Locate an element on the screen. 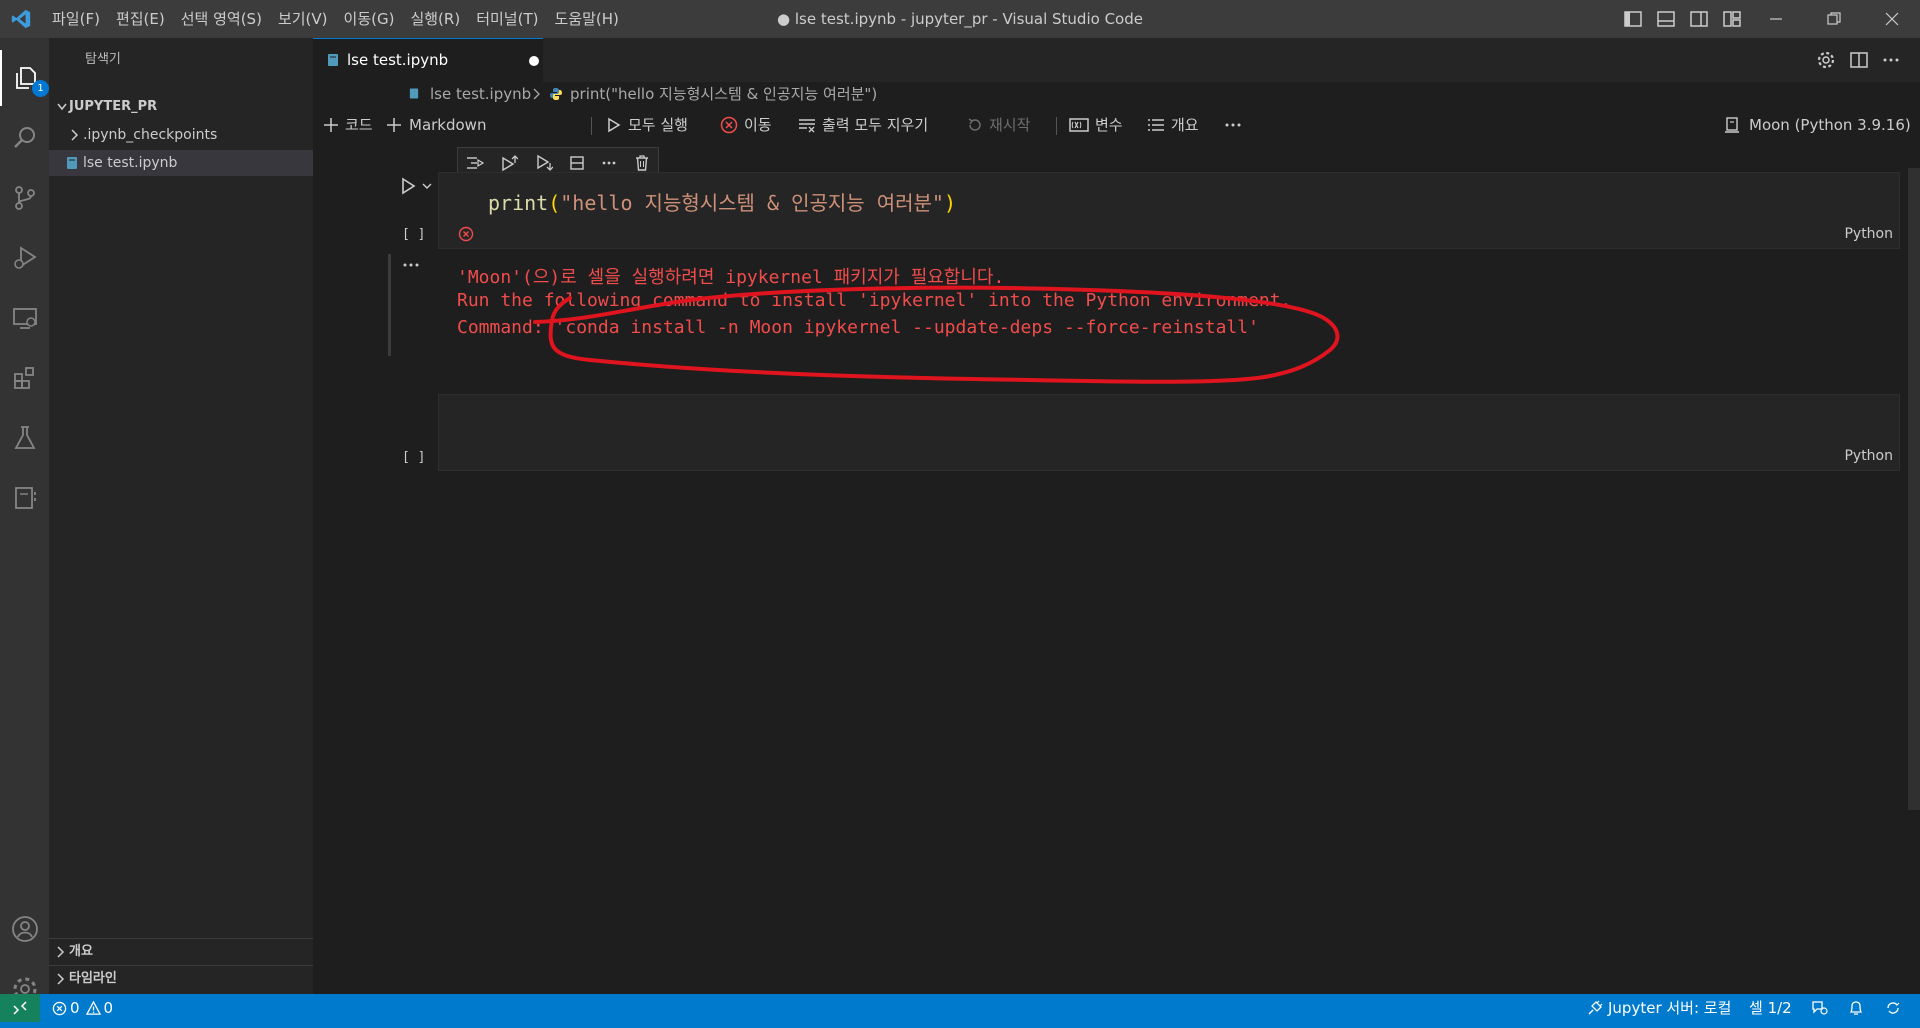 The width and height of the screenshot is (1920, 1028). execute-above-icon is located at coordinates (475, 163).